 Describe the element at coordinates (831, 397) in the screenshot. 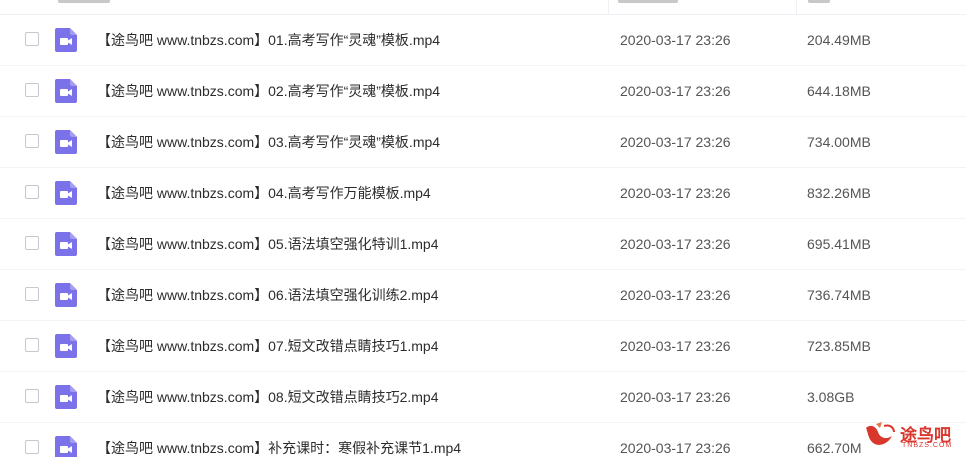

I see `file-size: 3.08GB` at that location.